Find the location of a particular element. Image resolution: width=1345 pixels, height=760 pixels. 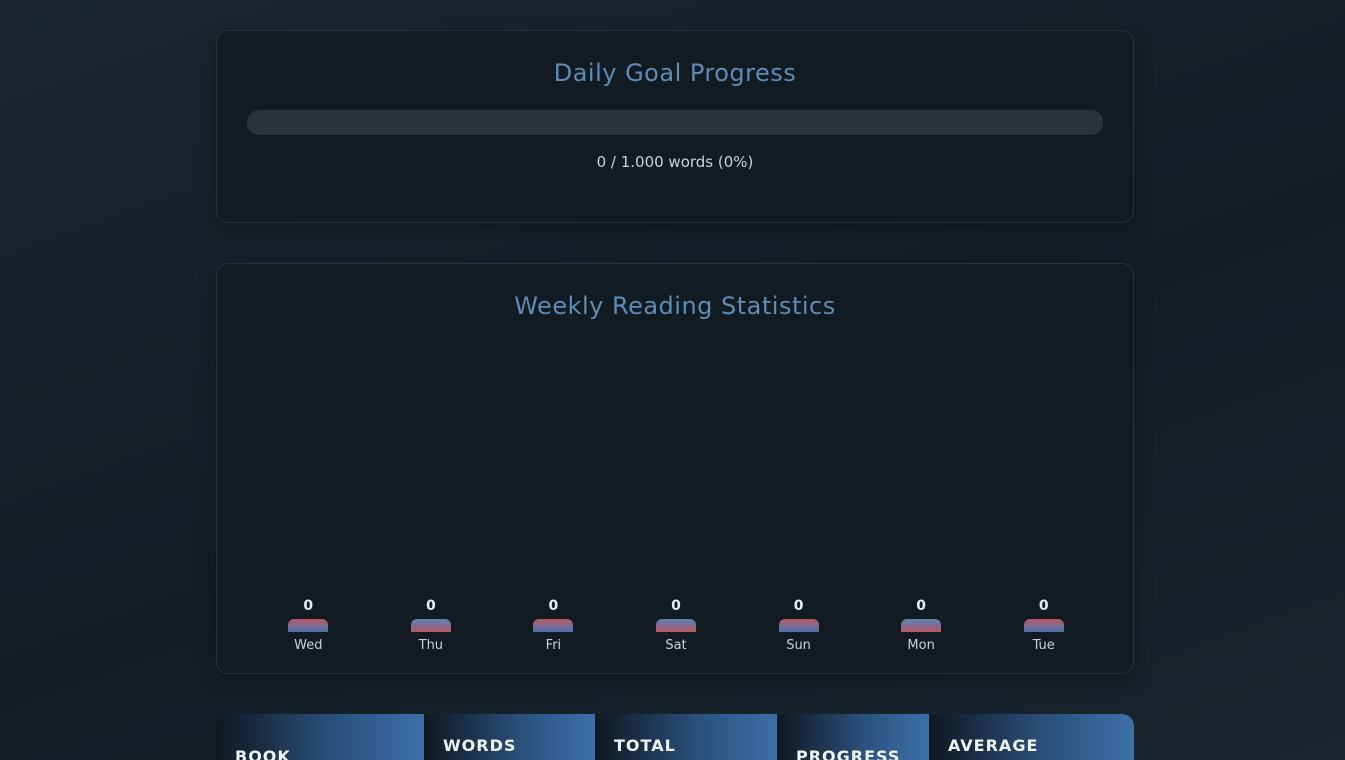

bar-day-label: Sun is located at coordinates (798, 645).